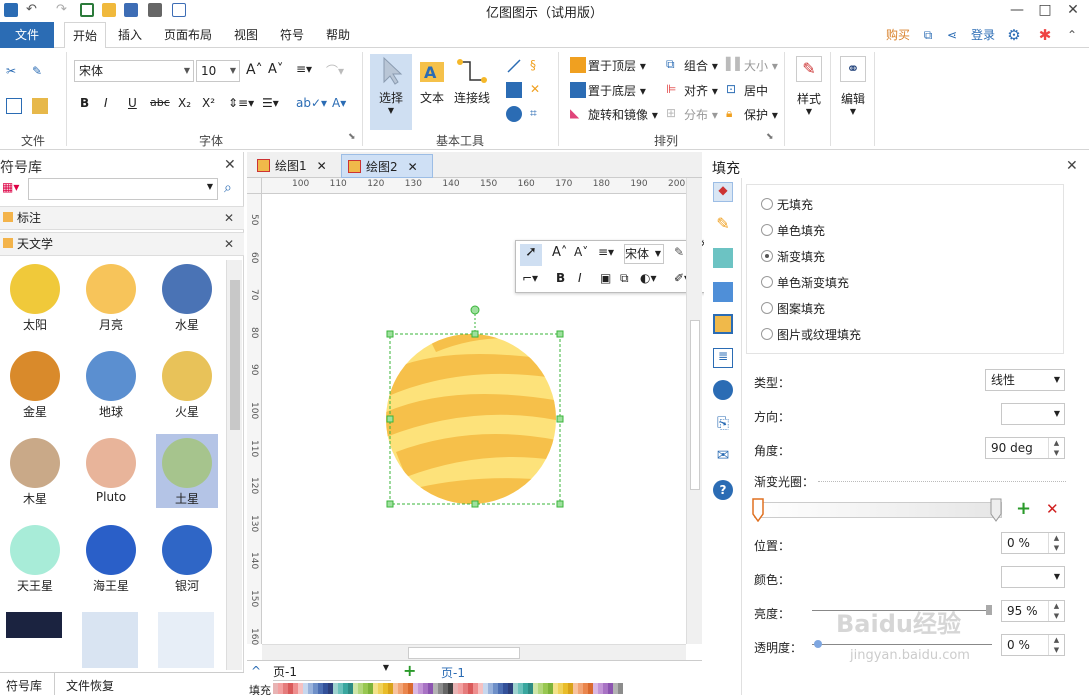 This screenshot has width=1089, height=695. Describe the element at coordinates (275, 69) in the screenshot. I see `shrink-font-icon: A˅` at that location.